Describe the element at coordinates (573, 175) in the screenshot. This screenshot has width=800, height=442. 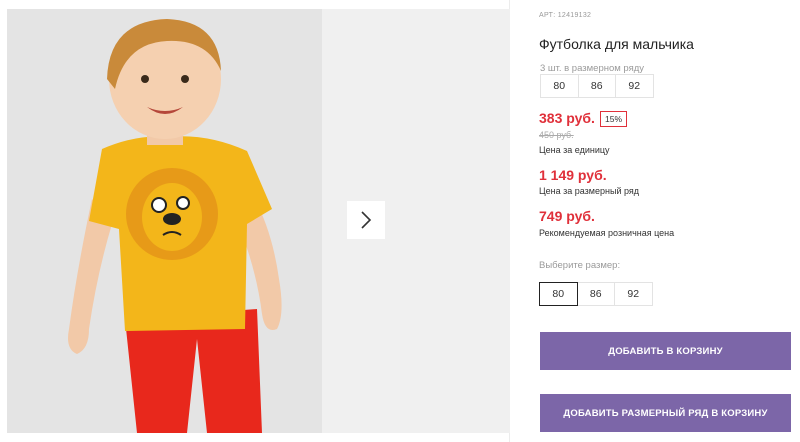
I see `set-price: 1 149 руб.` at that location.